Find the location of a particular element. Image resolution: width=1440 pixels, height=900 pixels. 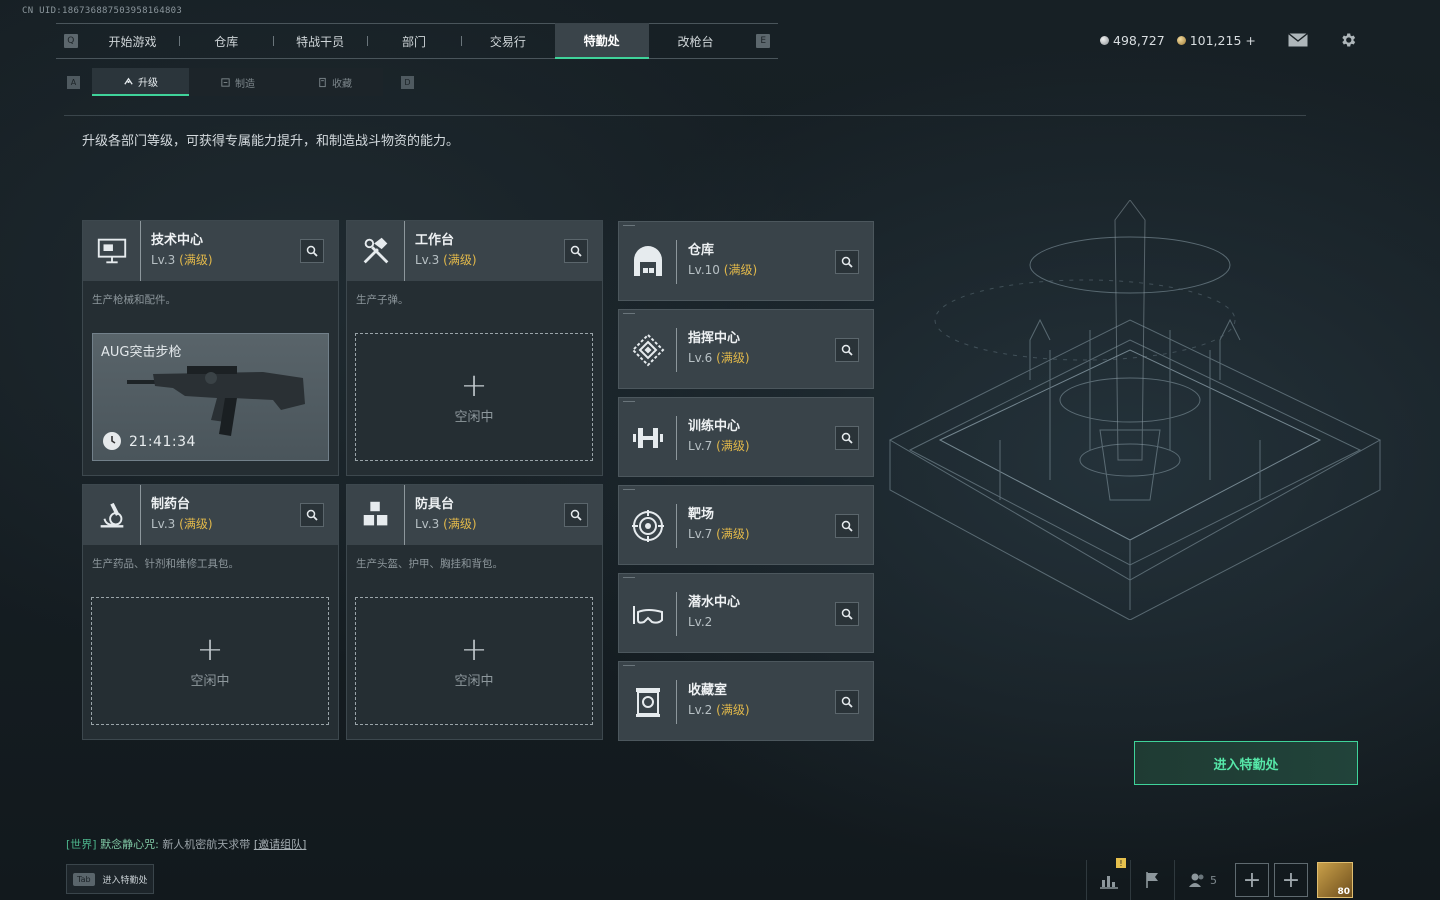

crafting-slot: AUG突击步枪 21:41:34 is located at coordinates (210, 397).